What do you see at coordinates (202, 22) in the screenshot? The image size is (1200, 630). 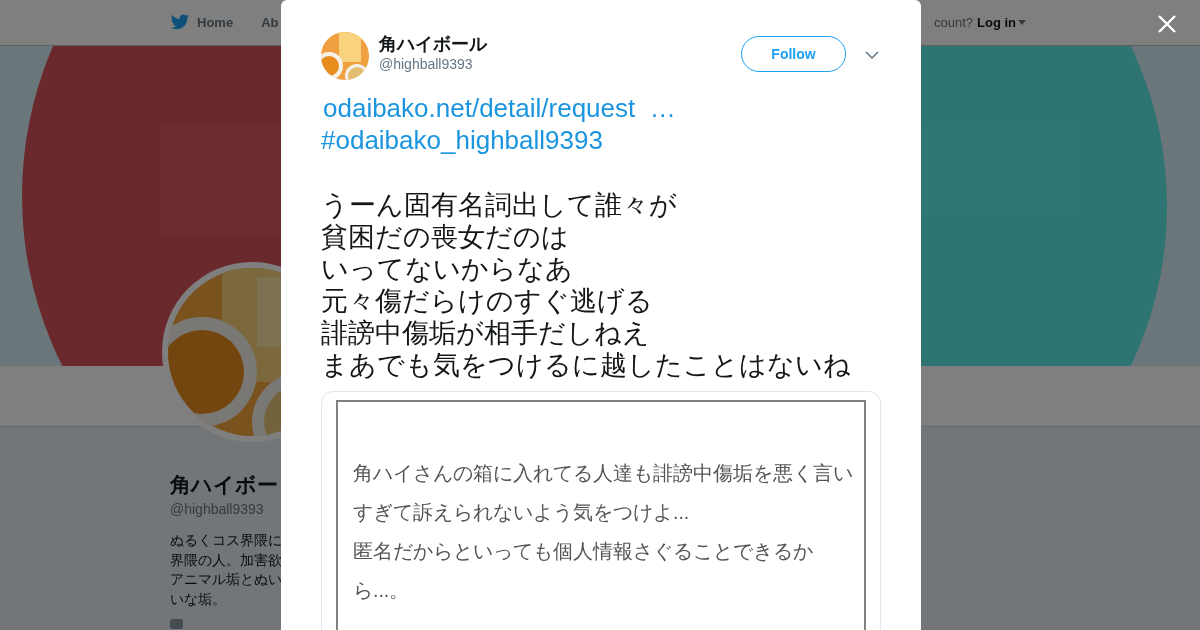 I see `nav-link: Home` at bounding box center [202, 22].